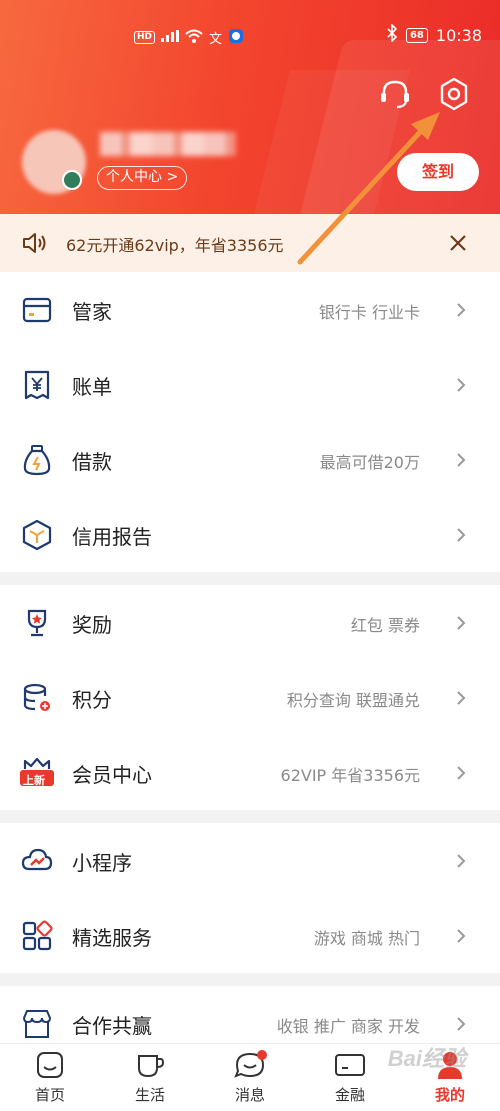 The height and width of the screenshot is (1111, 500). I want to click on tab-home: 首页, so click(50, 1077).